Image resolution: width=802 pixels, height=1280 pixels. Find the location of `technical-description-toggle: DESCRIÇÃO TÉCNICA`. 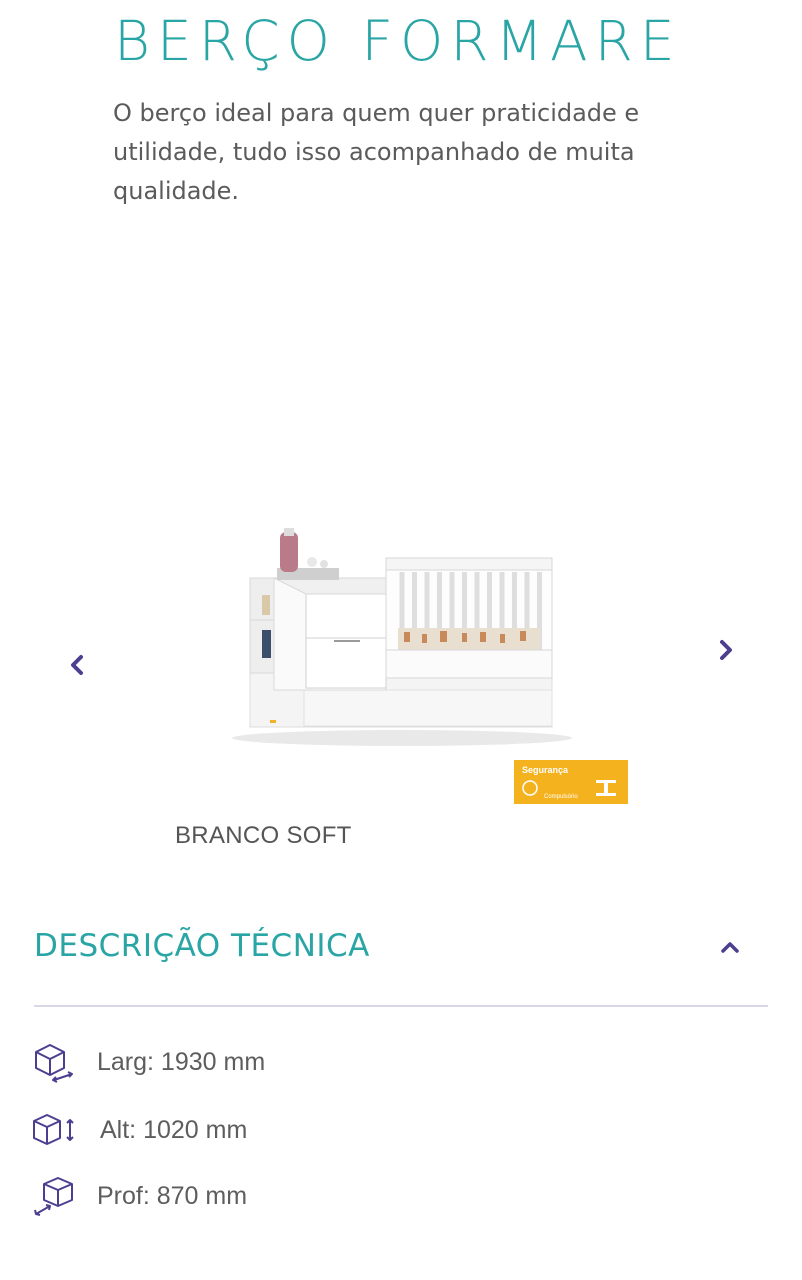

technical-description-toggle: DESCRIÇÃO TÉCNICA is located at coordinates (401, 950).